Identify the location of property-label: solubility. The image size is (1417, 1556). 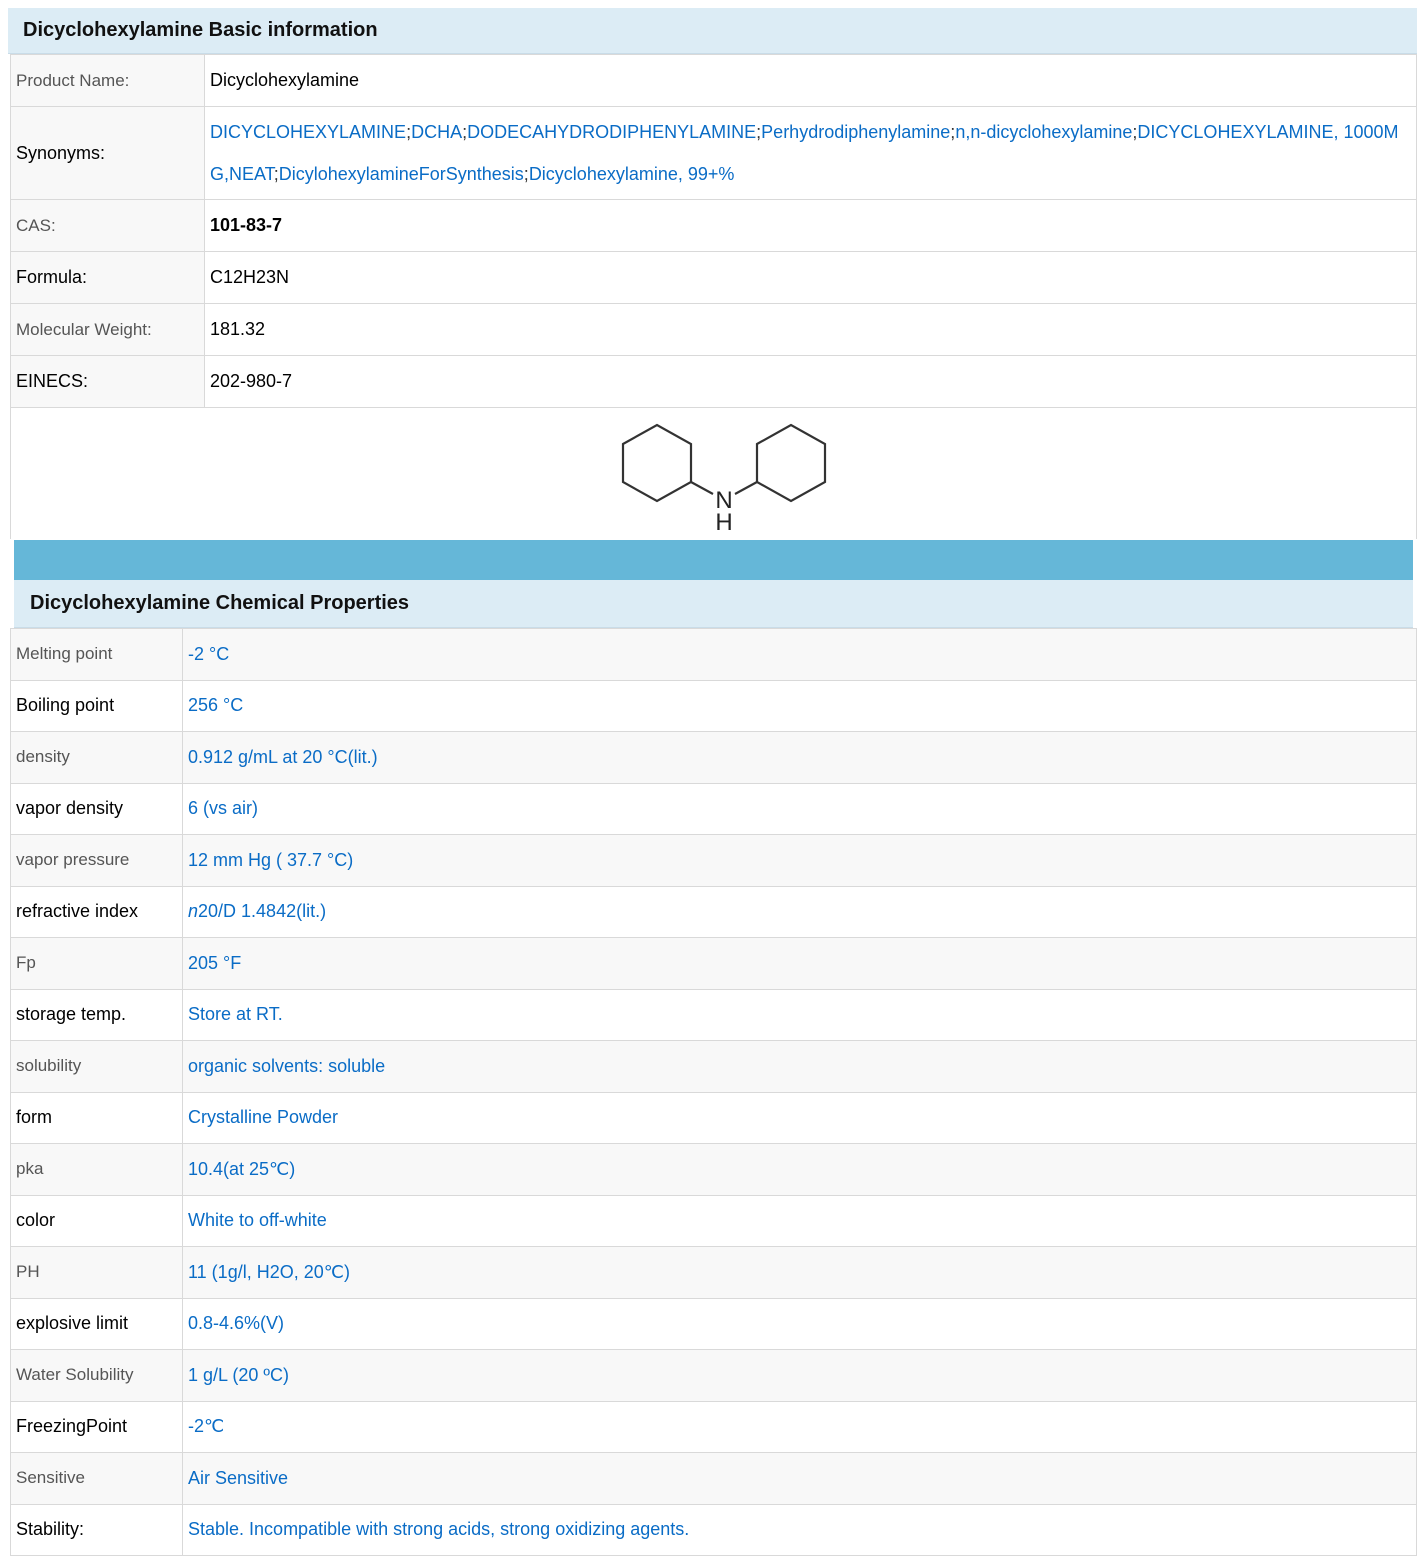
(96, 1066).